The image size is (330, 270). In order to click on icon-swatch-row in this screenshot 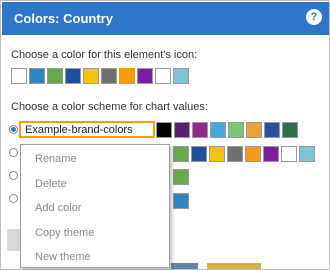, I will do `click(100, 76)`.